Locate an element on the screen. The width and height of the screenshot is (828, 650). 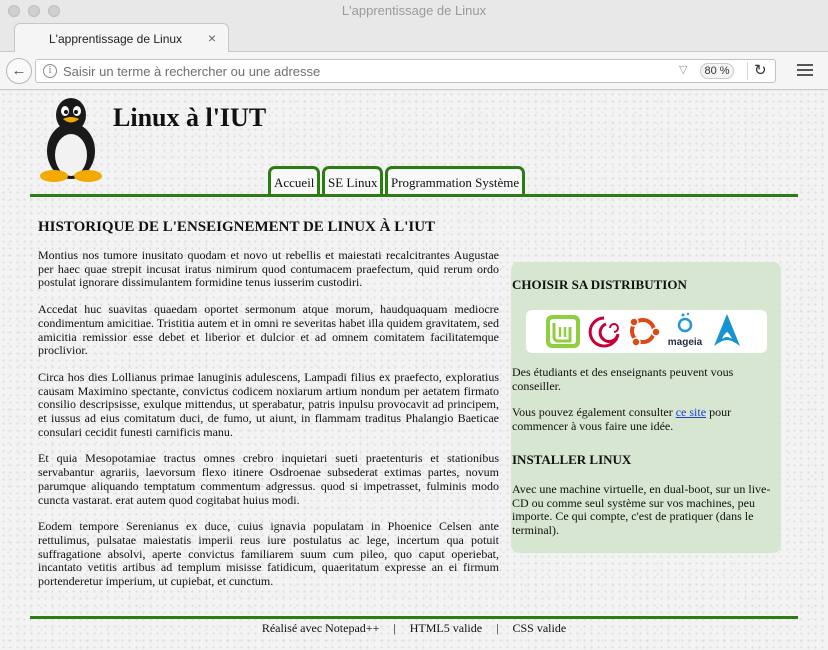
back-button: ← is located at coordinates (19, 71).